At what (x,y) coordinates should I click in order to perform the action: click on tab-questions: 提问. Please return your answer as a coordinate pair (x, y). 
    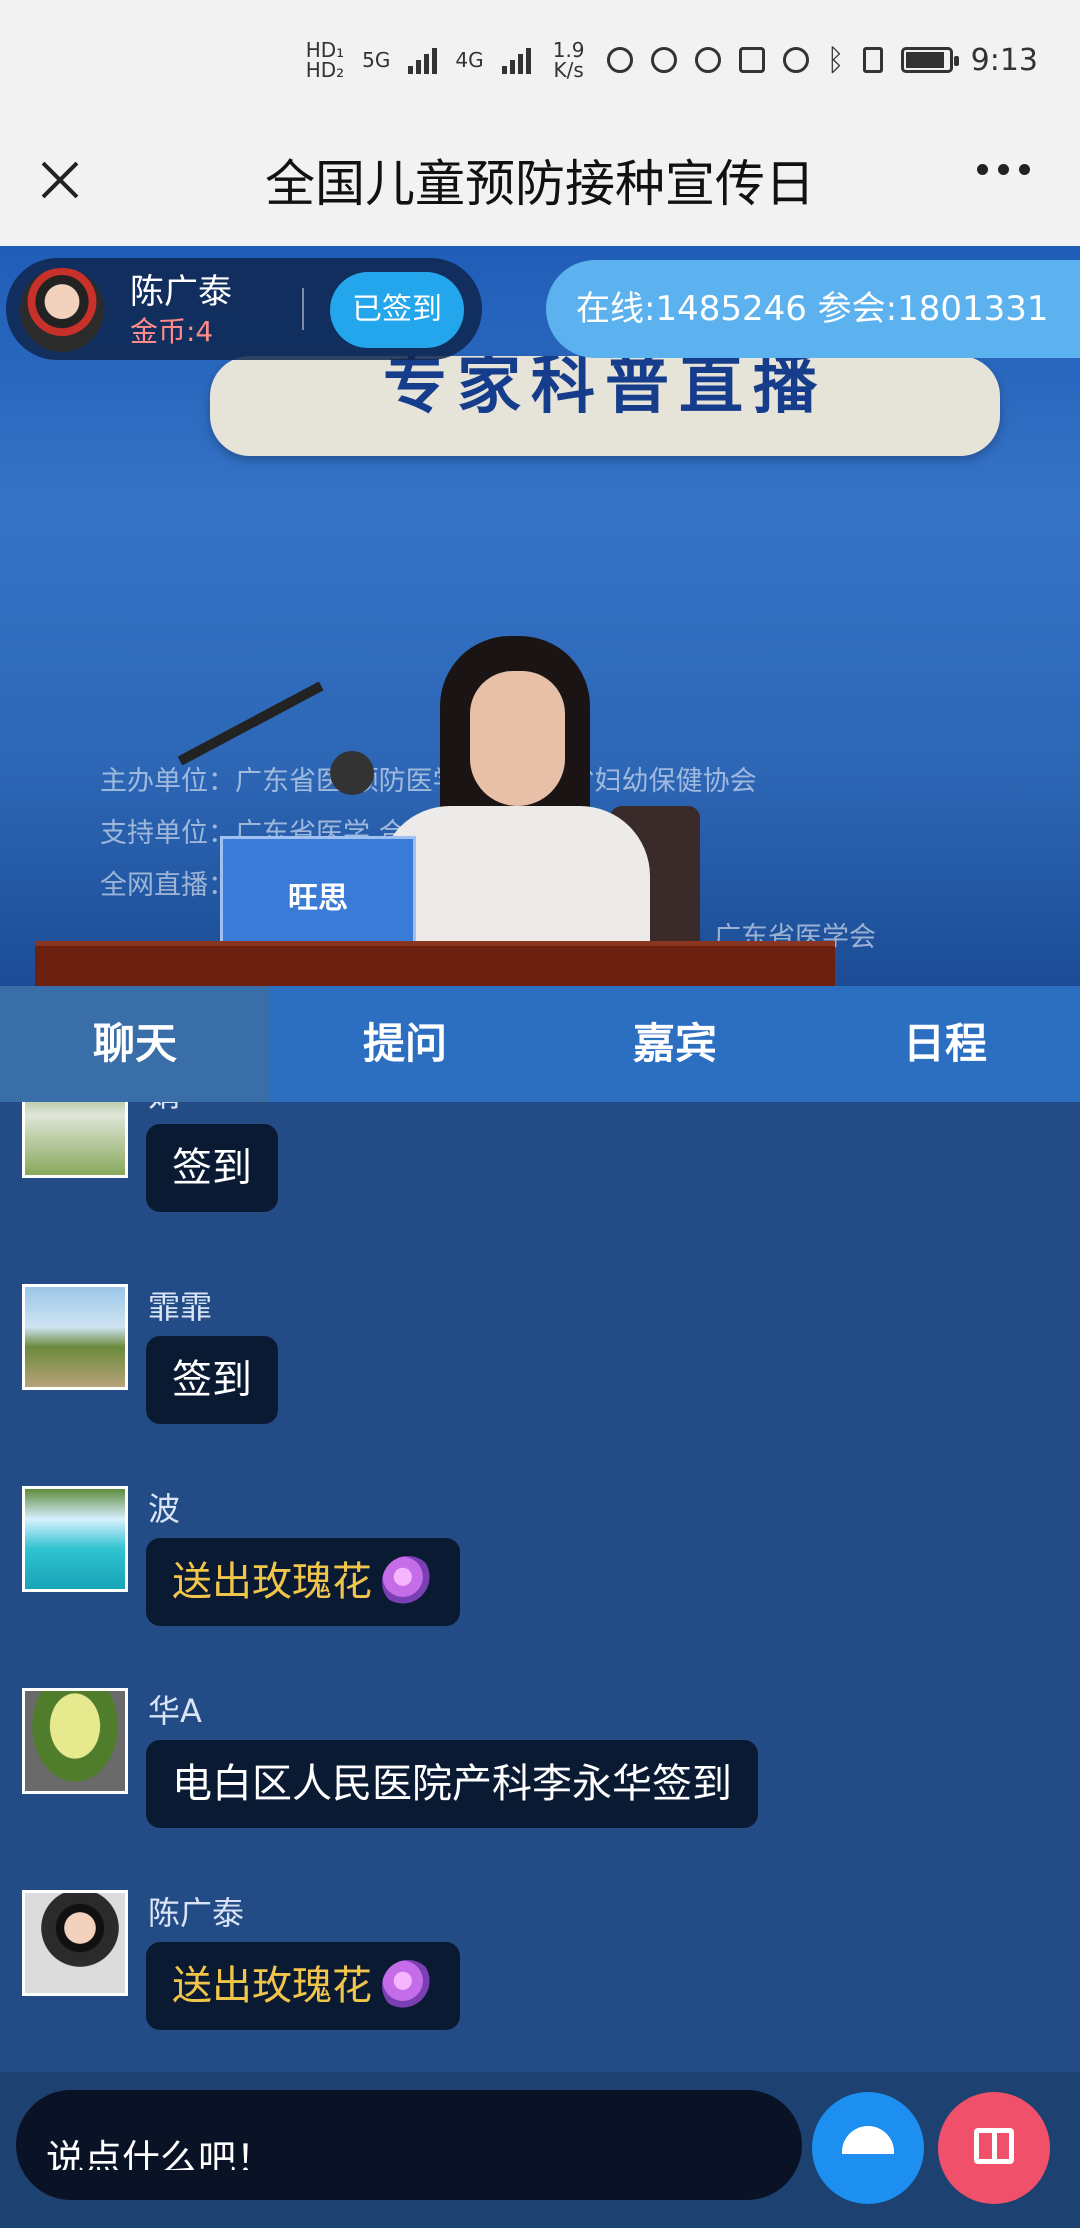
    Looking at the image, I should click on (405, 1044).